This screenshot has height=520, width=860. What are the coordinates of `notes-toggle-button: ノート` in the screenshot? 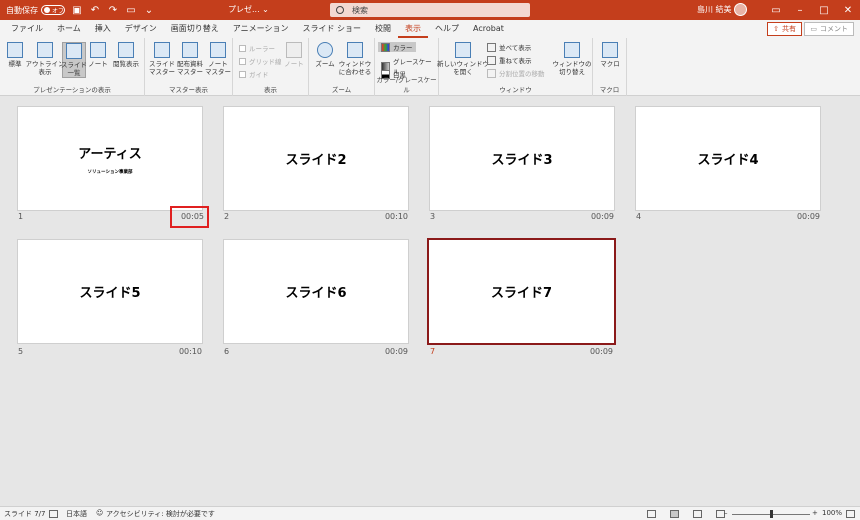 It's located at (294, 55).